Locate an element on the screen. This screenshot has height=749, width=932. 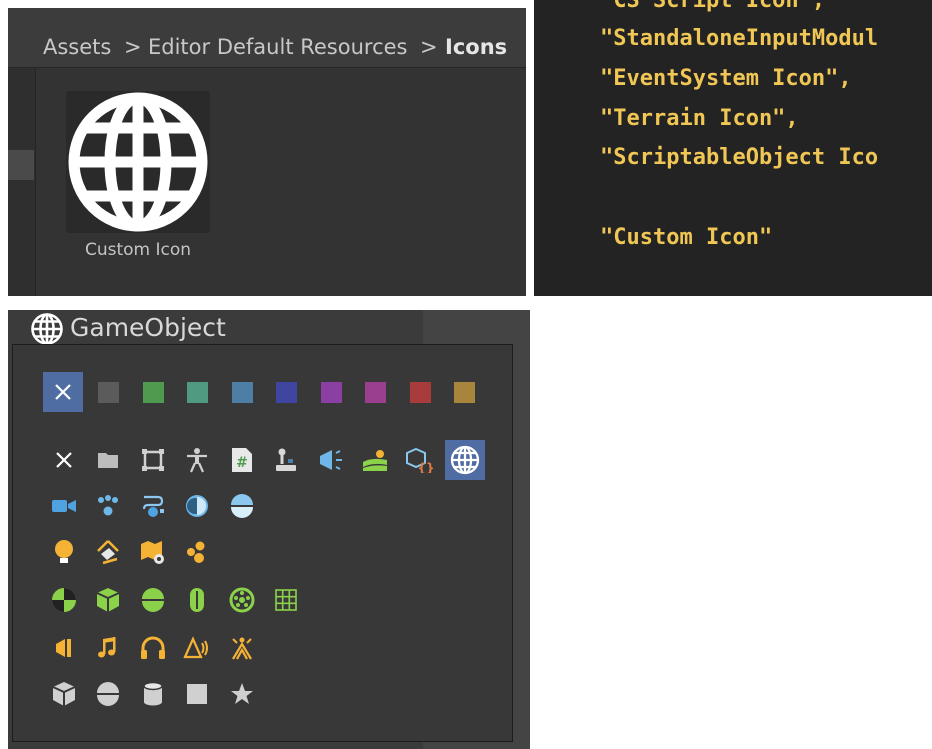
cube-icon is located at coordinates (64, 694).